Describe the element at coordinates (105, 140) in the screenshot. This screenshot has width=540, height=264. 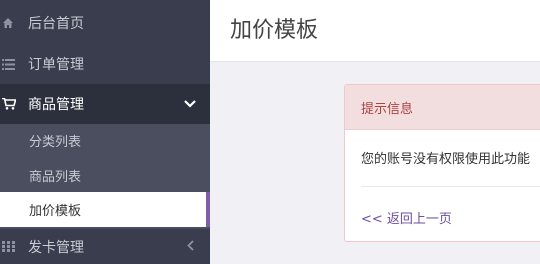
I see `sidebar-subitem-categories: 分类列表` at that location.